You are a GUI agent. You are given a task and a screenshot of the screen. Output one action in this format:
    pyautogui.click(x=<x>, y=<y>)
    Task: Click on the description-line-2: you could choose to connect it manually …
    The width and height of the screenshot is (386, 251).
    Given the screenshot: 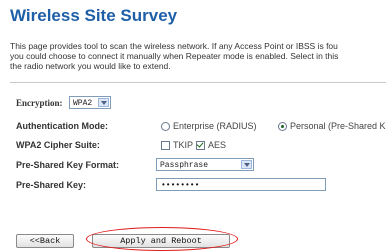 What is the action you would take?
    pyautogui.click(x=174, y=56)
    